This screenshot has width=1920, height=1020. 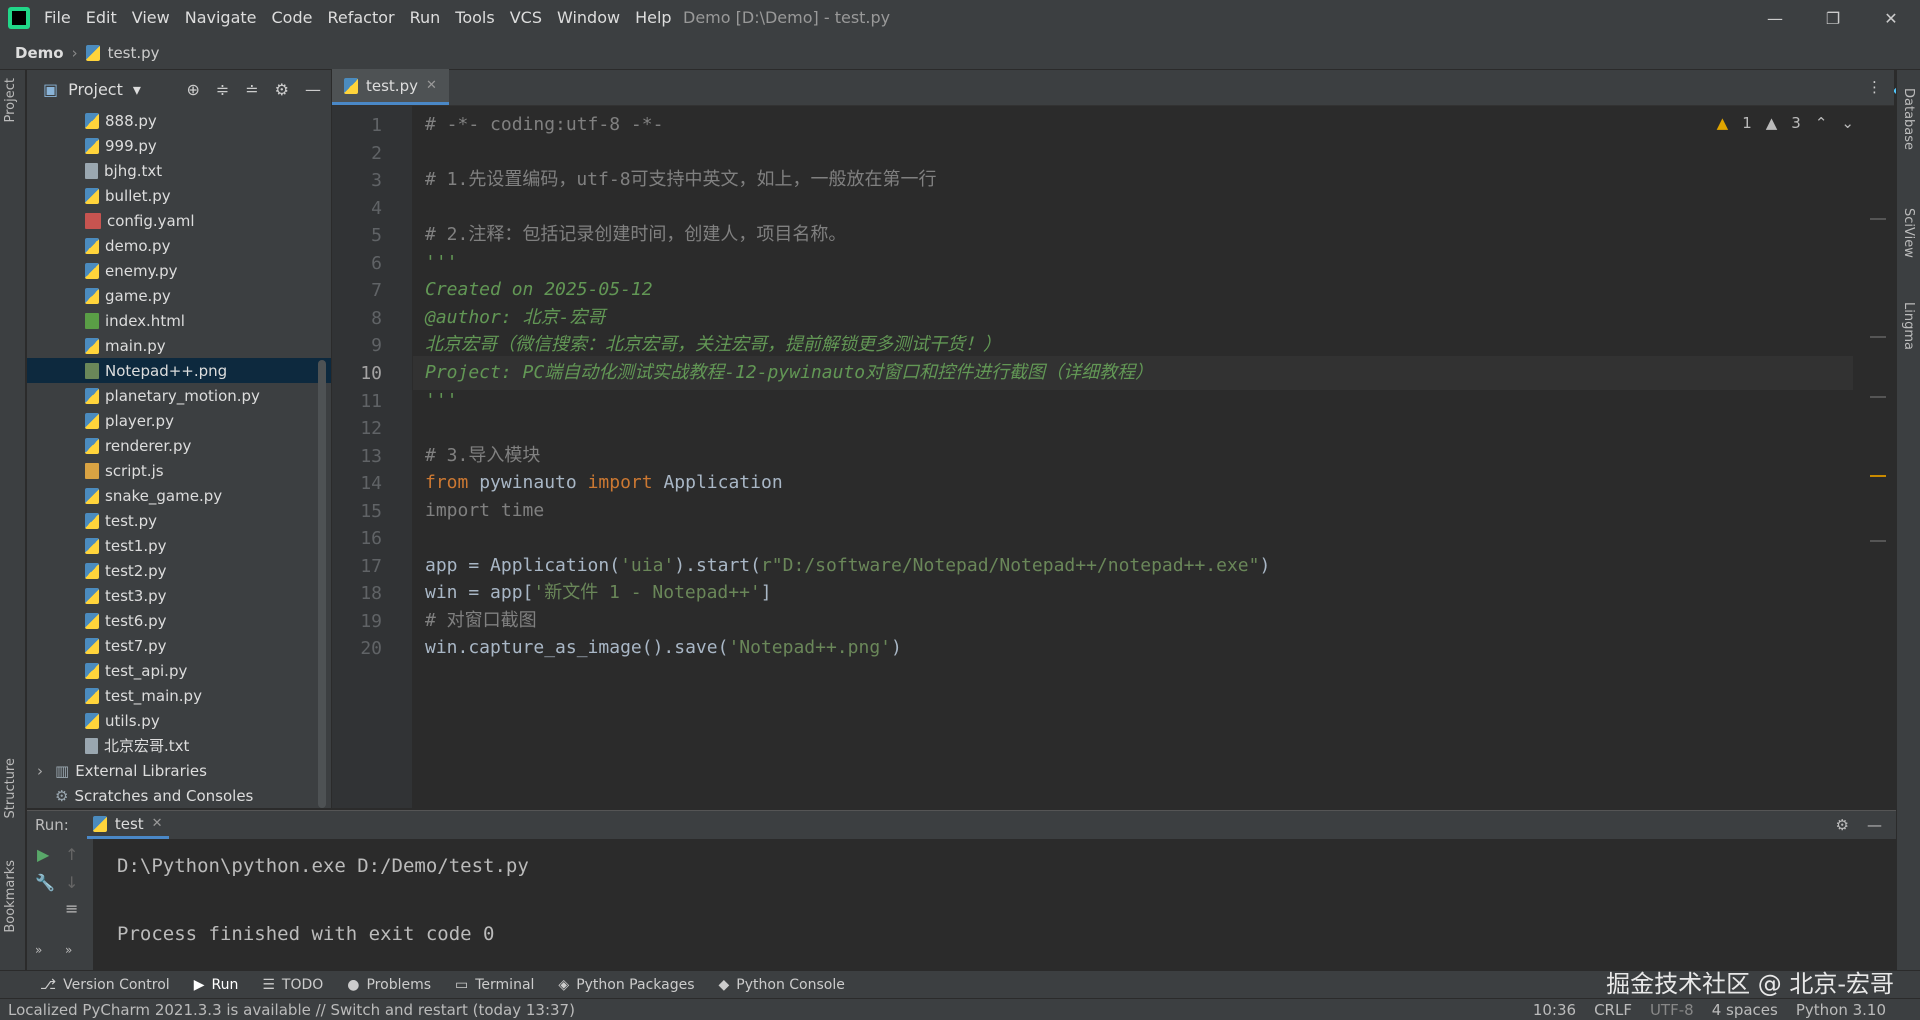 What do you see at coordinates (179, 570) in the screenshot?
I see `project-tree-file: test2.py` at bounding box center [179, 570].